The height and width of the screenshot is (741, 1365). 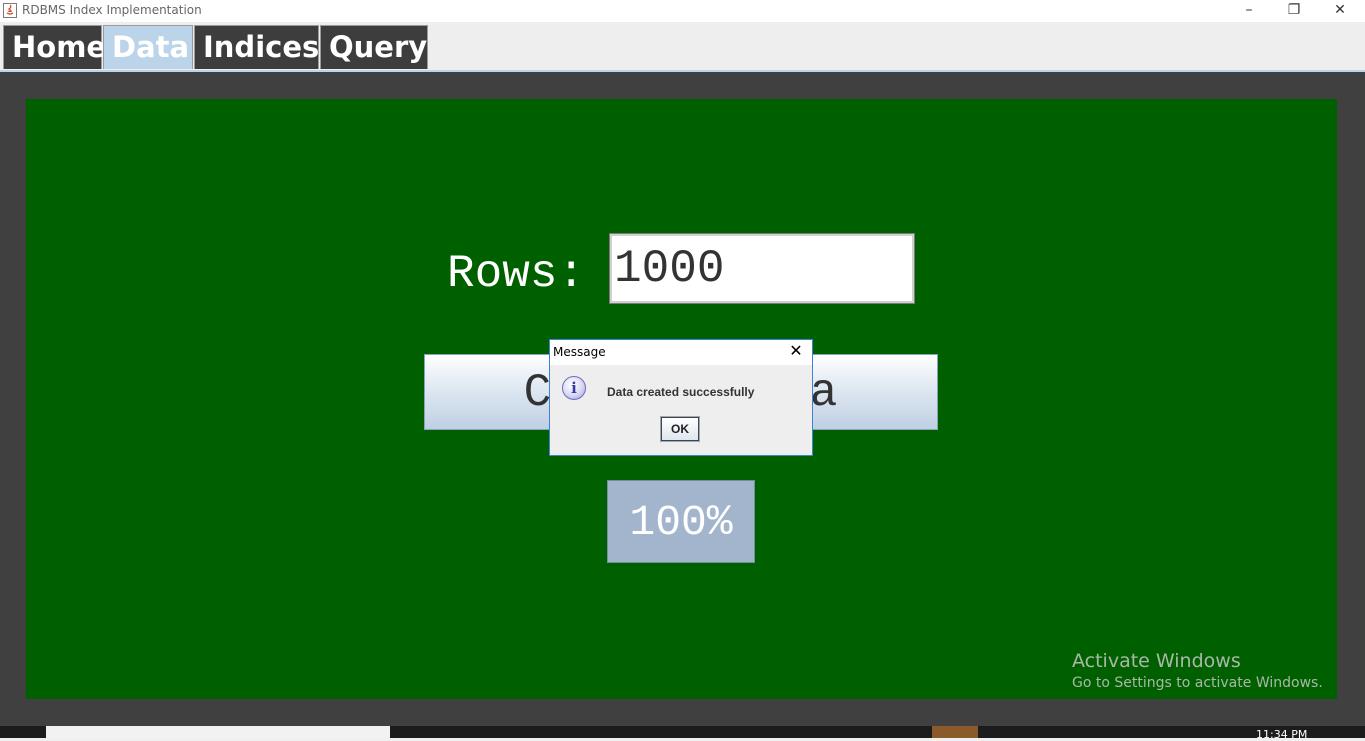 I want to click on tab-strip: Home Data Indices Query, so click(x=682, y=46).